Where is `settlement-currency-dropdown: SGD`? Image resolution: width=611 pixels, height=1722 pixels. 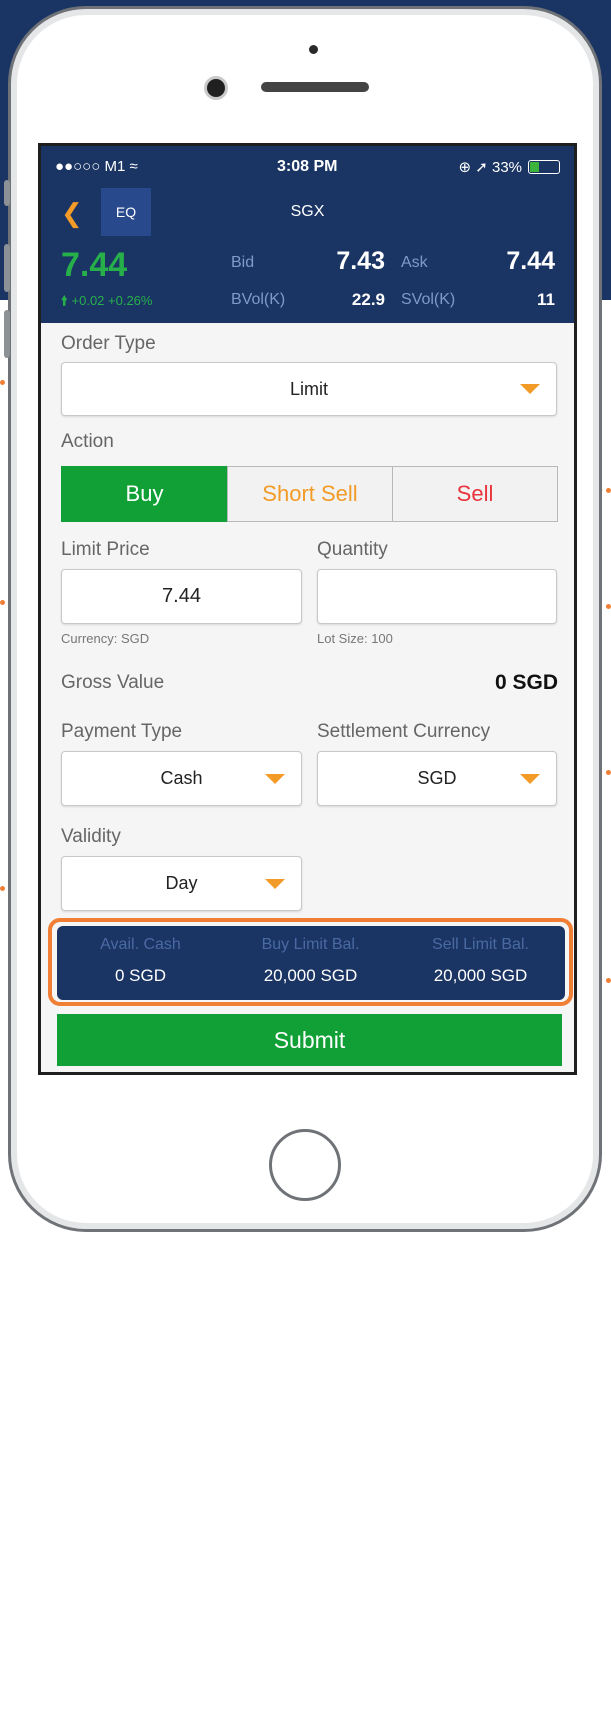
settlement-currency-dropdown: SGD is located at coordinates (437, 778).